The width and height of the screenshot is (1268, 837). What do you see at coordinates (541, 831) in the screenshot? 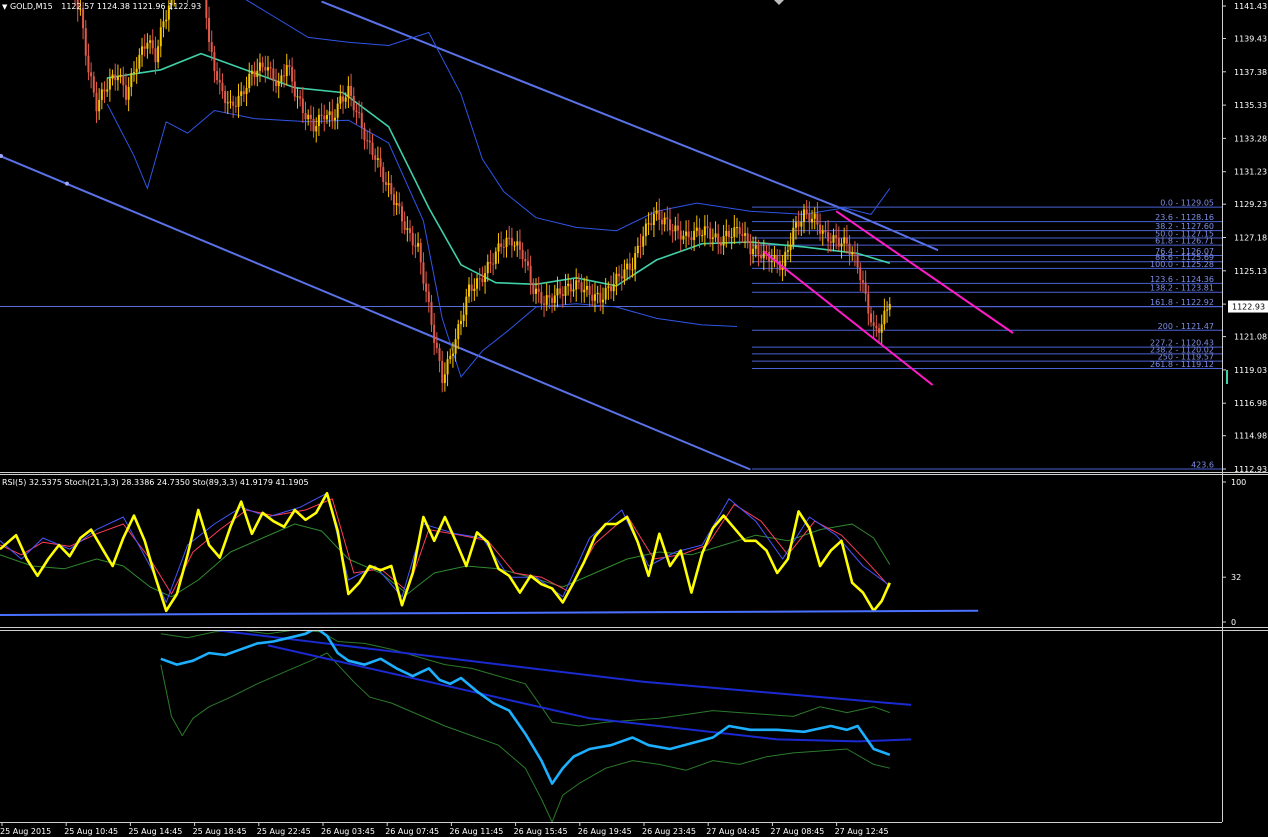
I see `time-tick-label: 26 Aug 15:45` at bounding box center [541, 831].